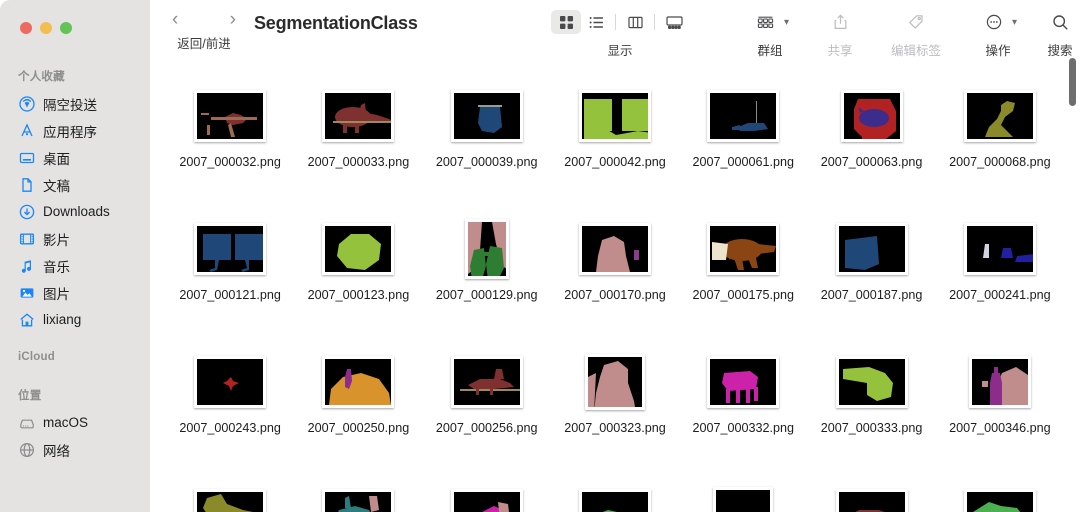 The image size is (1080, 512). I want to click on sidebar-item-airdrop: 隔空投送, so click(75, 103).